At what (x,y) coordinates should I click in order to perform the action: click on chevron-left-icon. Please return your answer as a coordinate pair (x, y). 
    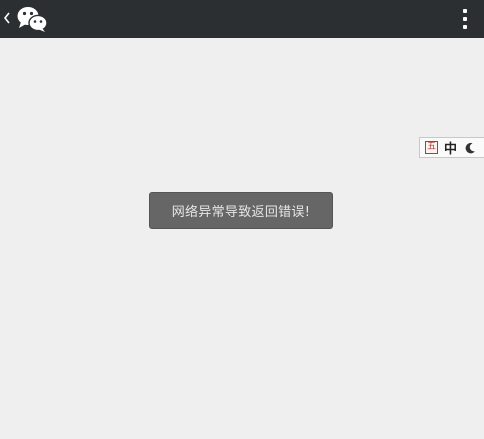
    Looking at the image, I should click on (6, 18).